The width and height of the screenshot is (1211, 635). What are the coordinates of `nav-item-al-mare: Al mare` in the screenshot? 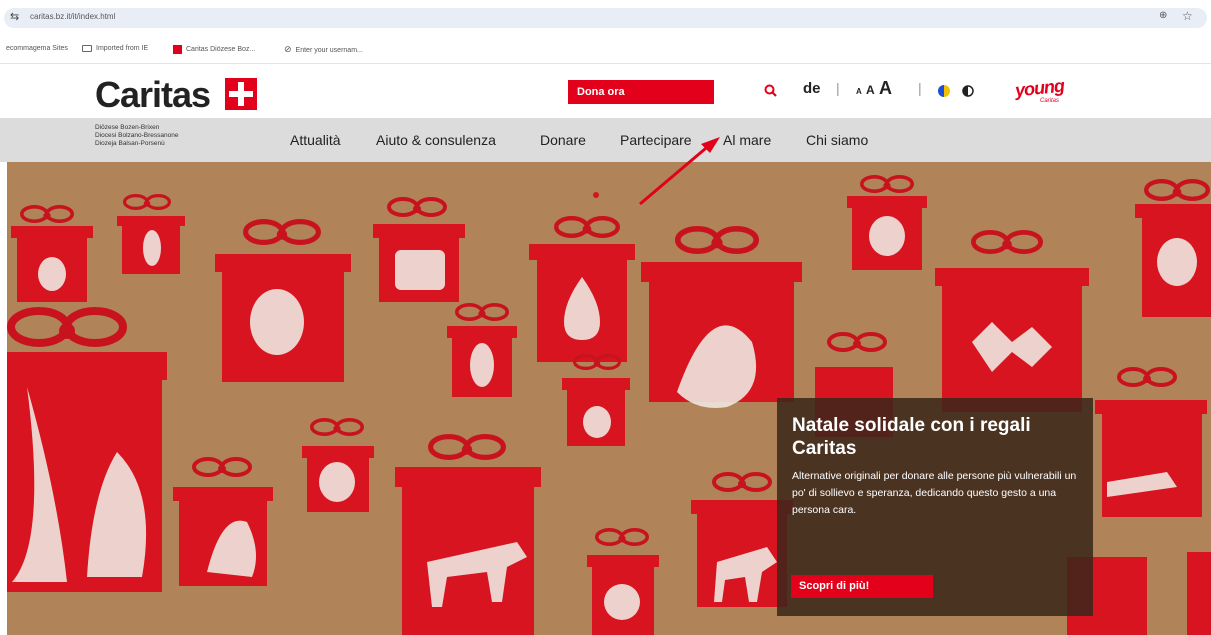 It's located at (747, 140).